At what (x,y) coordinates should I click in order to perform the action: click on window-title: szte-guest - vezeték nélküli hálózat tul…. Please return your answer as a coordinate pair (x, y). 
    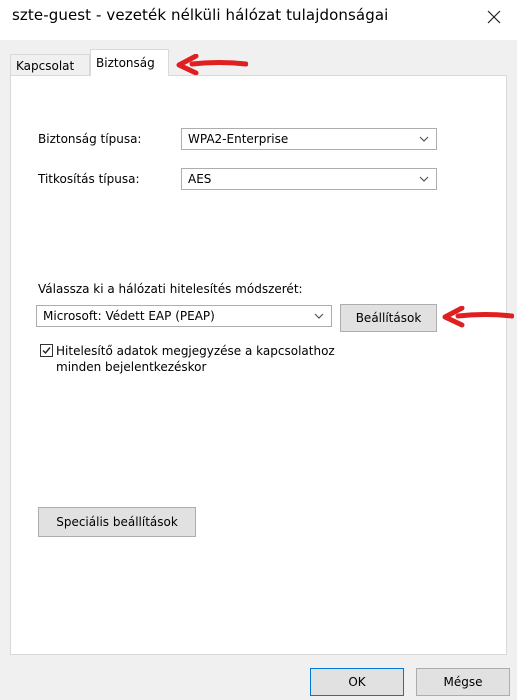
    Looking at the image, I should click on (200, 15).